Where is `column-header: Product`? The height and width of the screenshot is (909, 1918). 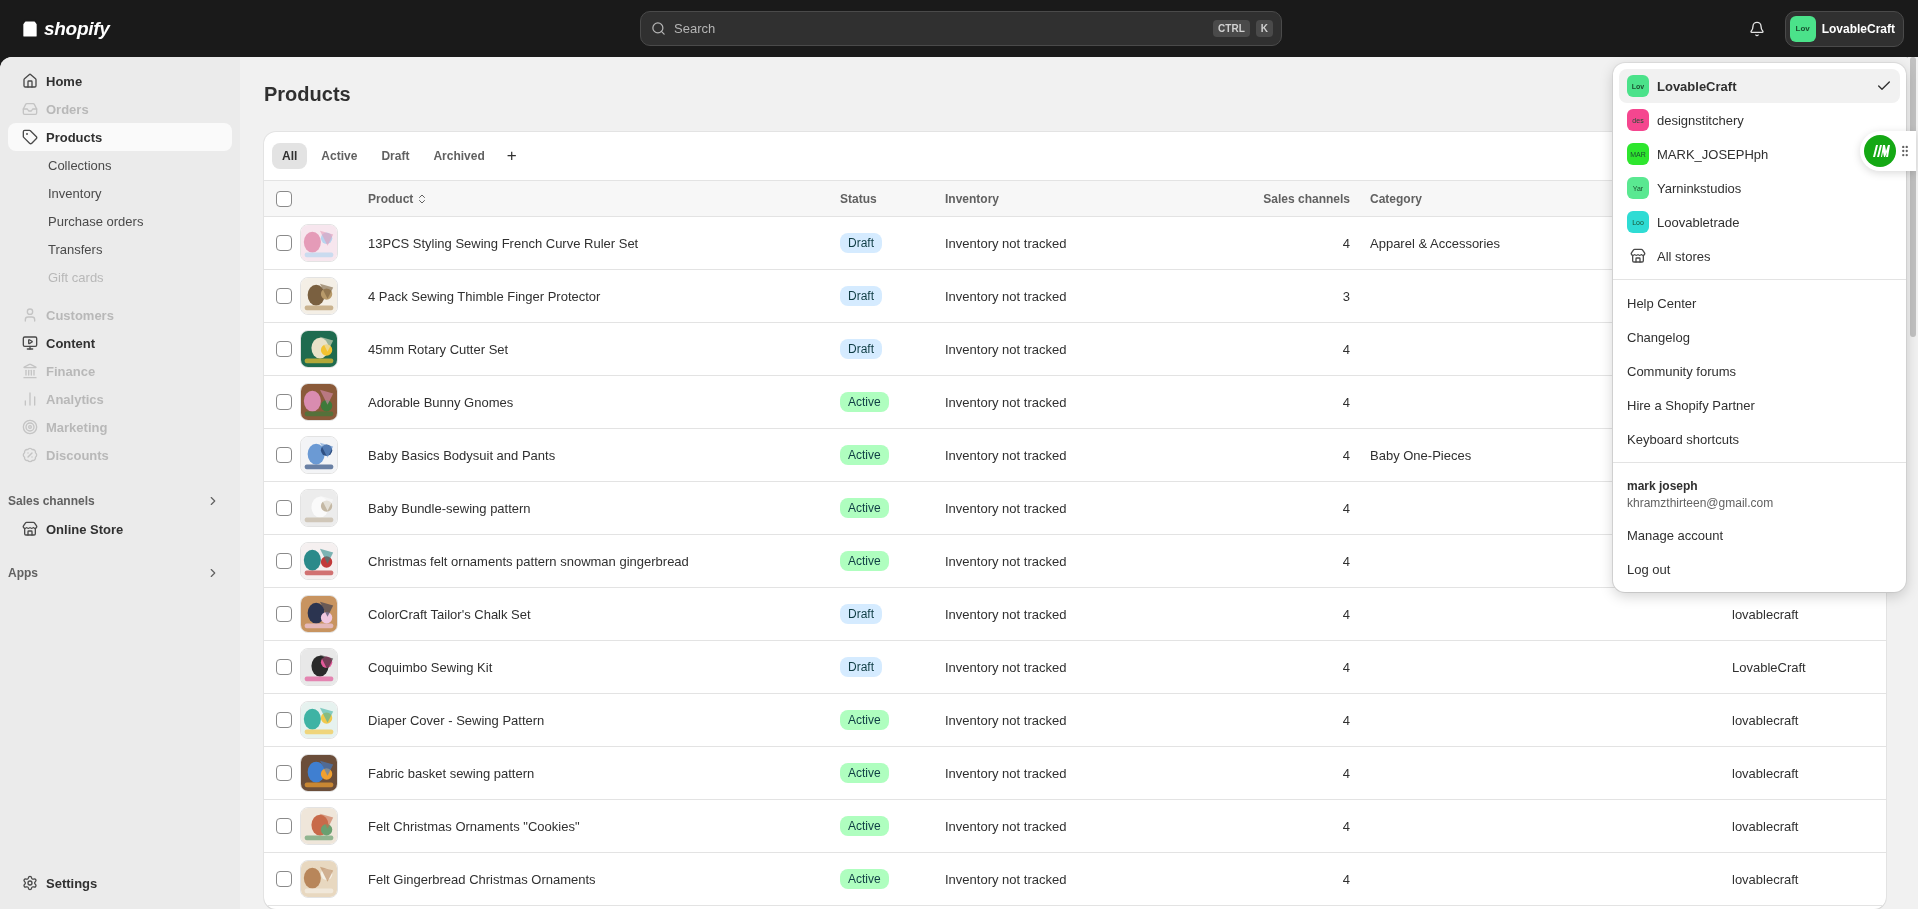 column-header: Product is located at coordinates (393, 198).